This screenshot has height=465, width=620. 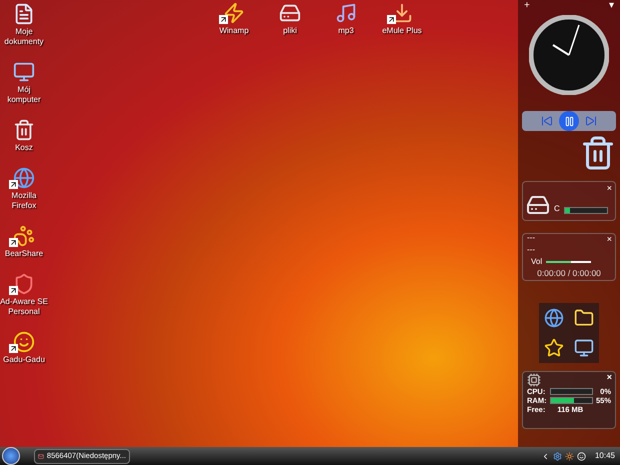 What do you see at coordinates (24, 284) in the screenshot?
I see `shield-icon` at bounding box center [24, 284].